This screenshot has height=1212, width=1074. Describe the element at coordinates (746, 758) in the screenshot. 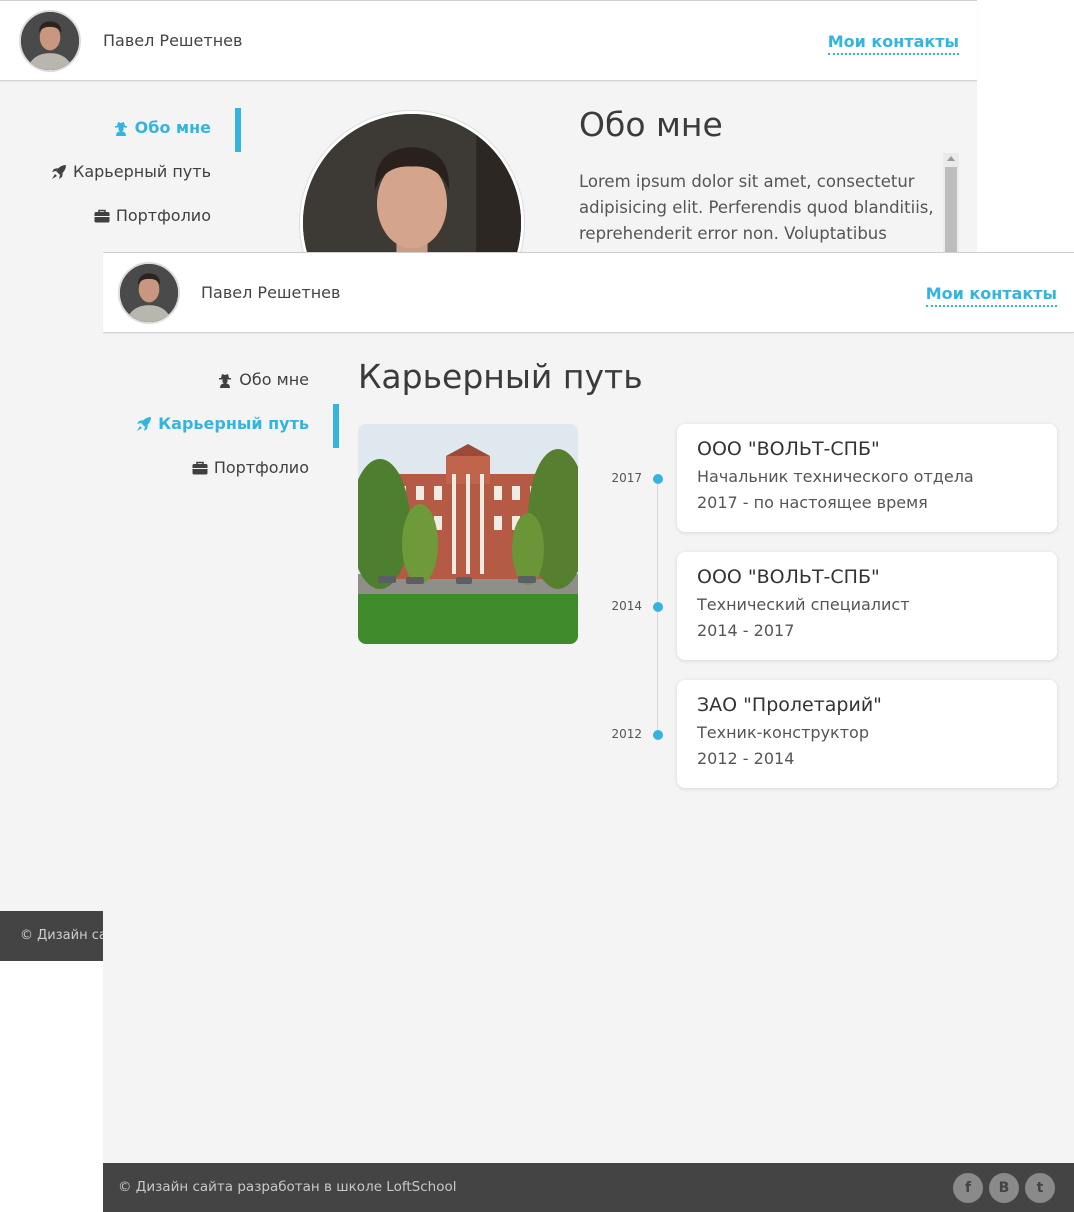

I see `job-period: 2012 - 2014` at that location.